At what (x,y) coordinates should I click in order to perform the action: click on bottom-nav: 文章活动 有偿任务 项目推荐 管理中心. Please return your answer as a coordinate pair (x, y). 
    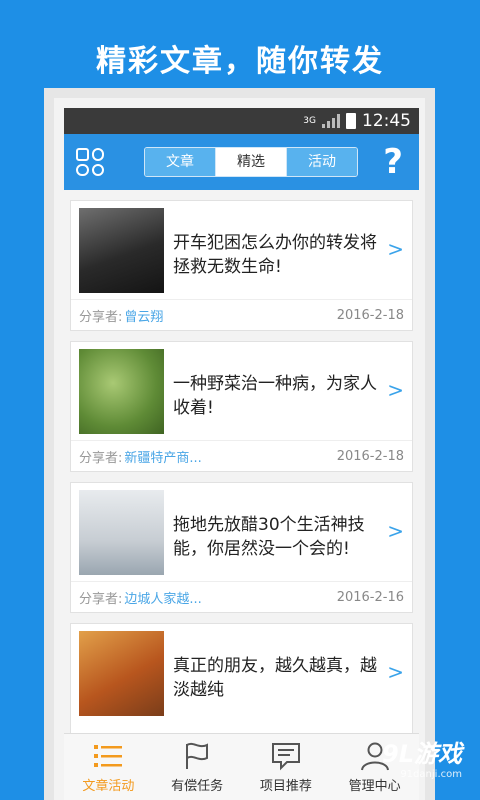
    Looking at the image, I should click on (241, 766).